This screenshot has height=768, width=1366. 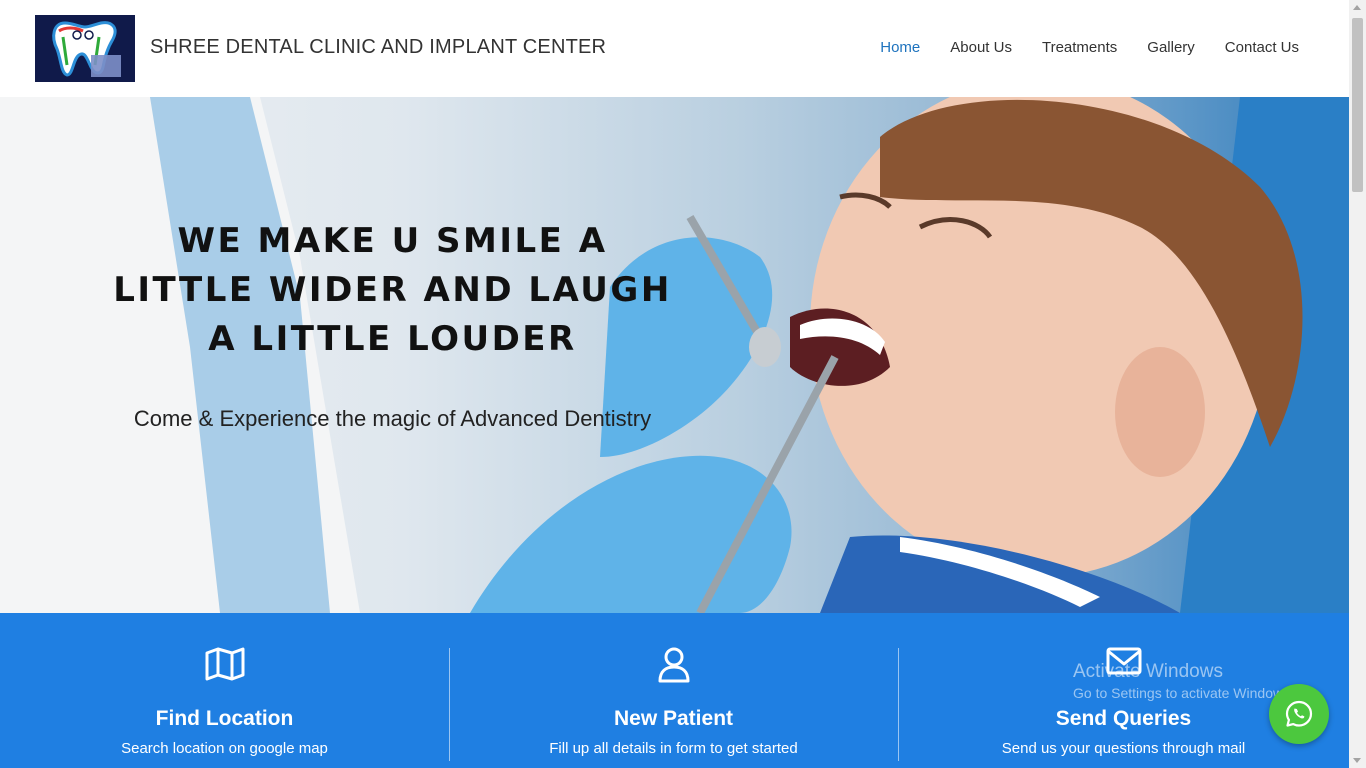 I want to click on feature-title: New Patient, so click(x=673, y=718).